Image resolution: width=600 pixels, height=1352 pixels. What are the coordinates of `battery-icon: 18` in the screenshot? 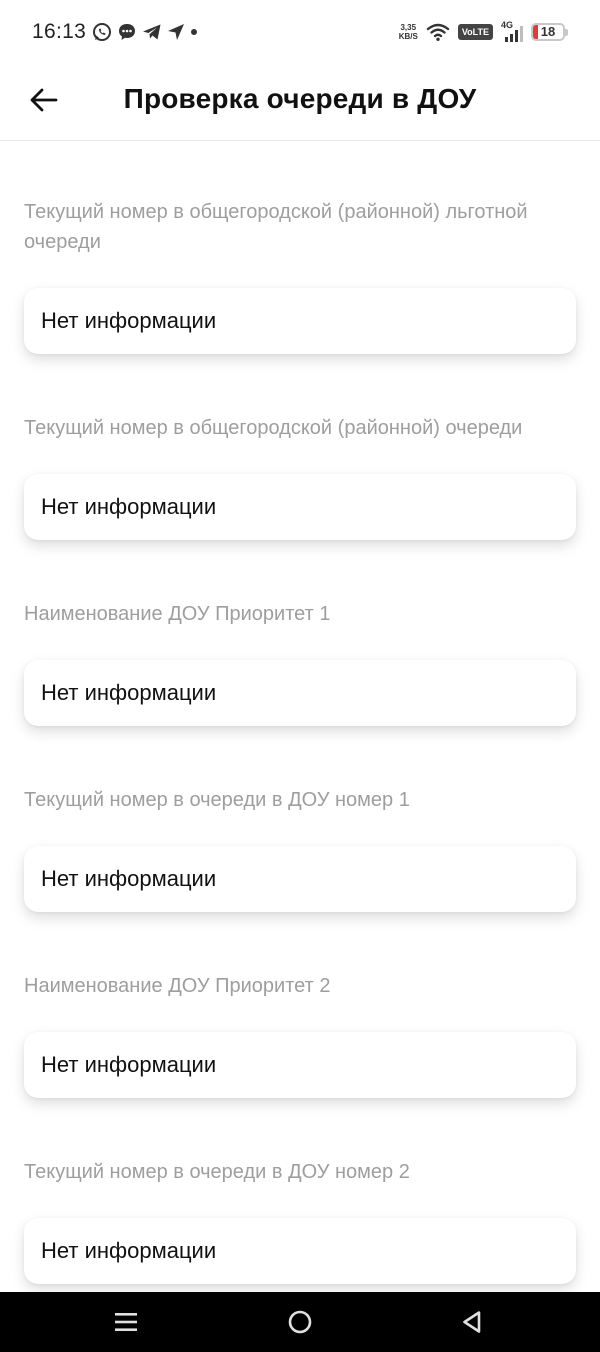 It's located at (548, 32).